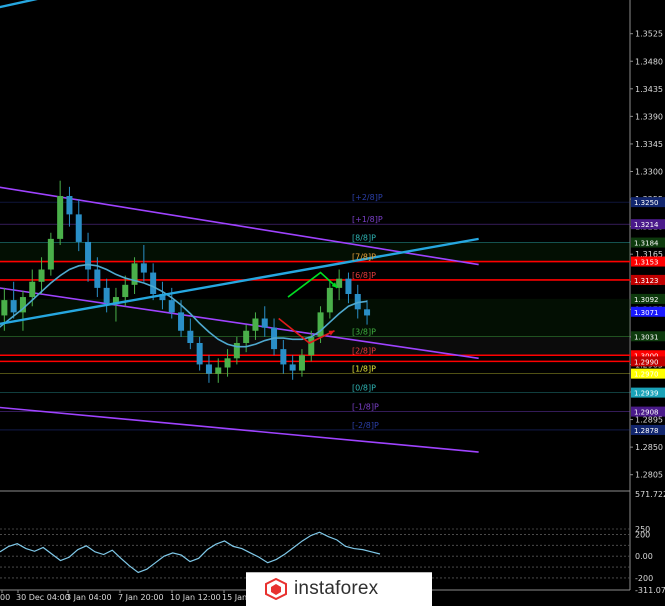  Describe the element at coordinates (646, 281) in the screenshot. I see `price-badge-label: 1.3123` at that location.